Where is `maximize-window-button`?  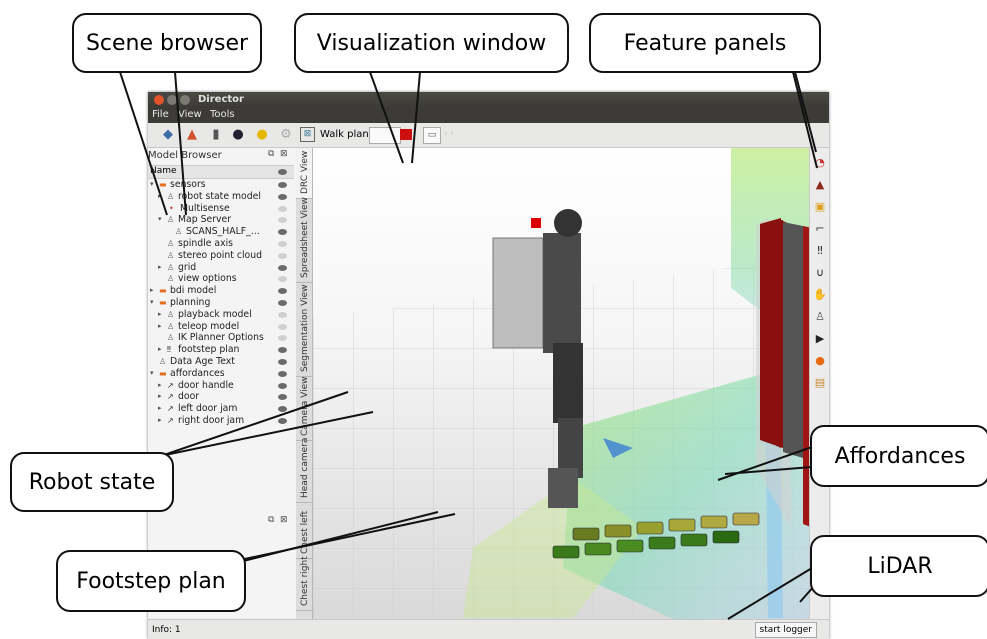
maximize-window-button is located at coordinates (185, 100).